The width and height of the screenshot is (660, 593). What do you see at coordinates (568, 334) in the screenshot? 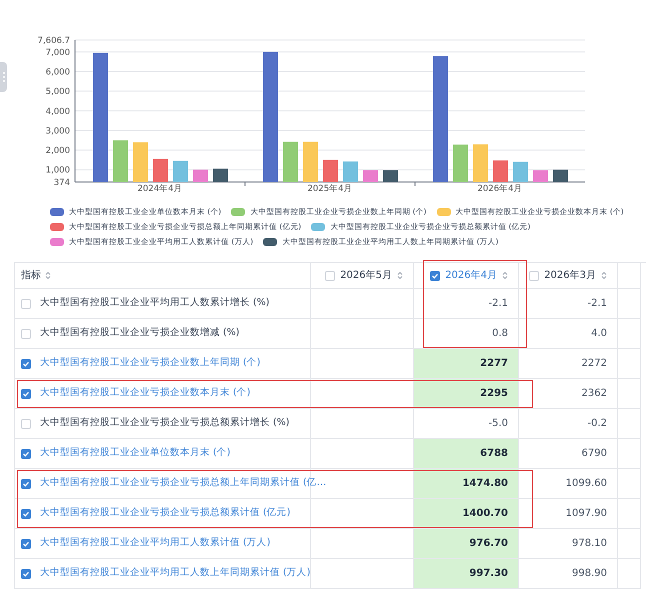
I see `table-cell: 4.0` at bounding box center [568, 334].